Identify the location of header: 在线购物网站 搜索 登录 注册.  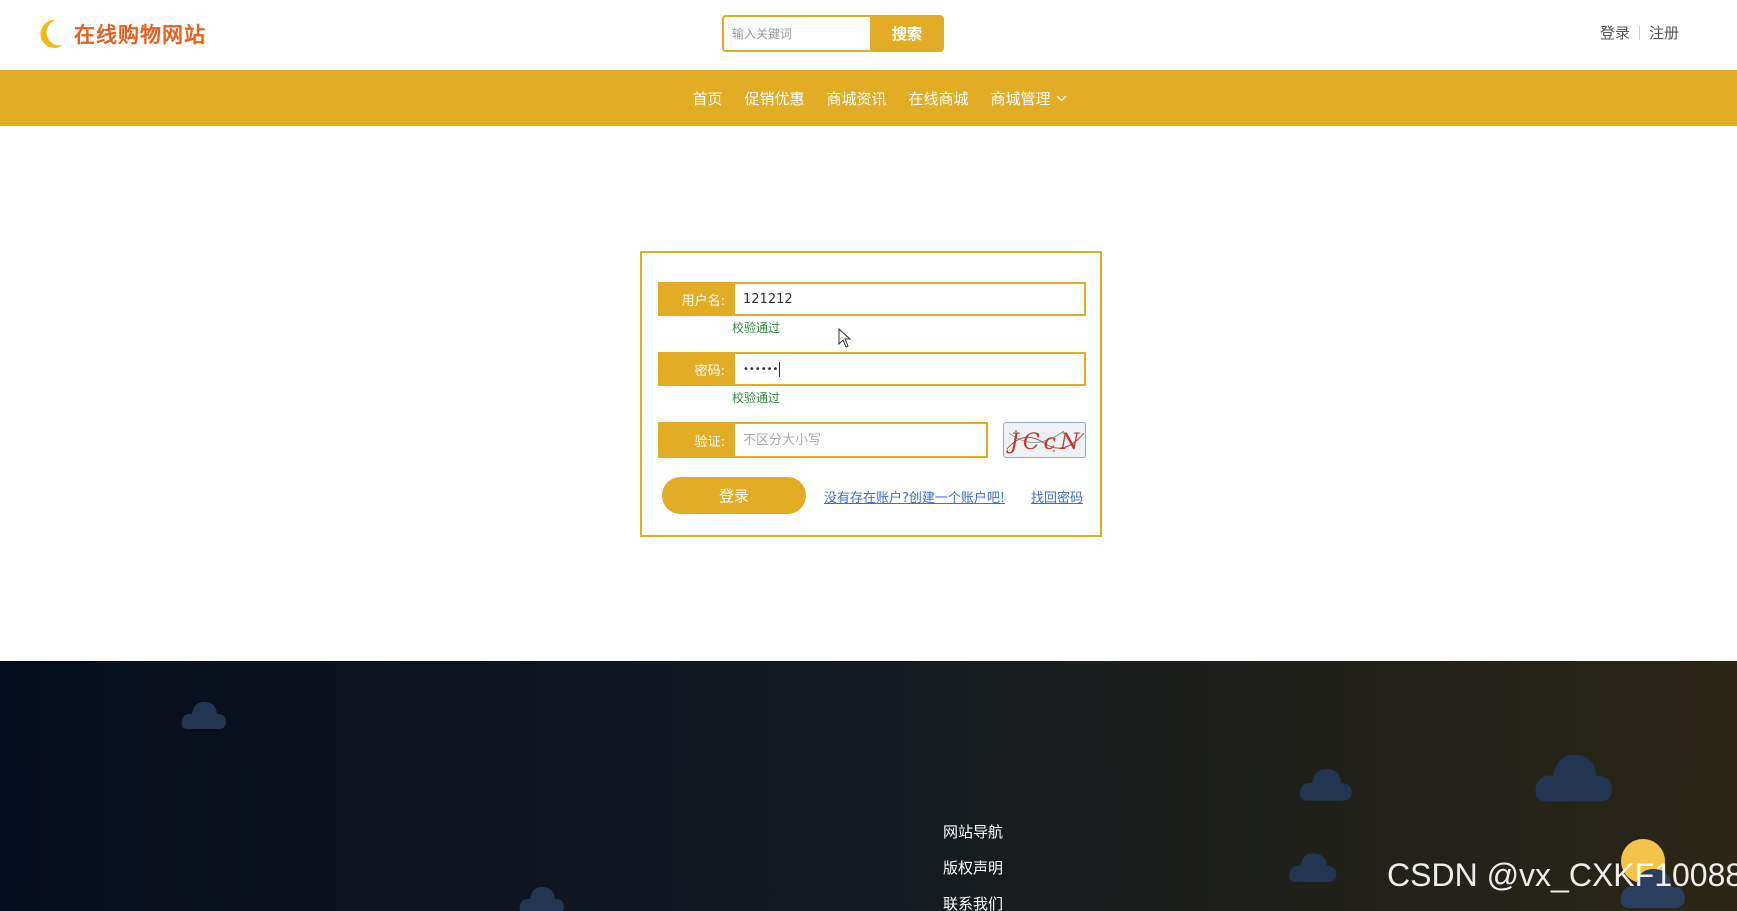
(868, 35).